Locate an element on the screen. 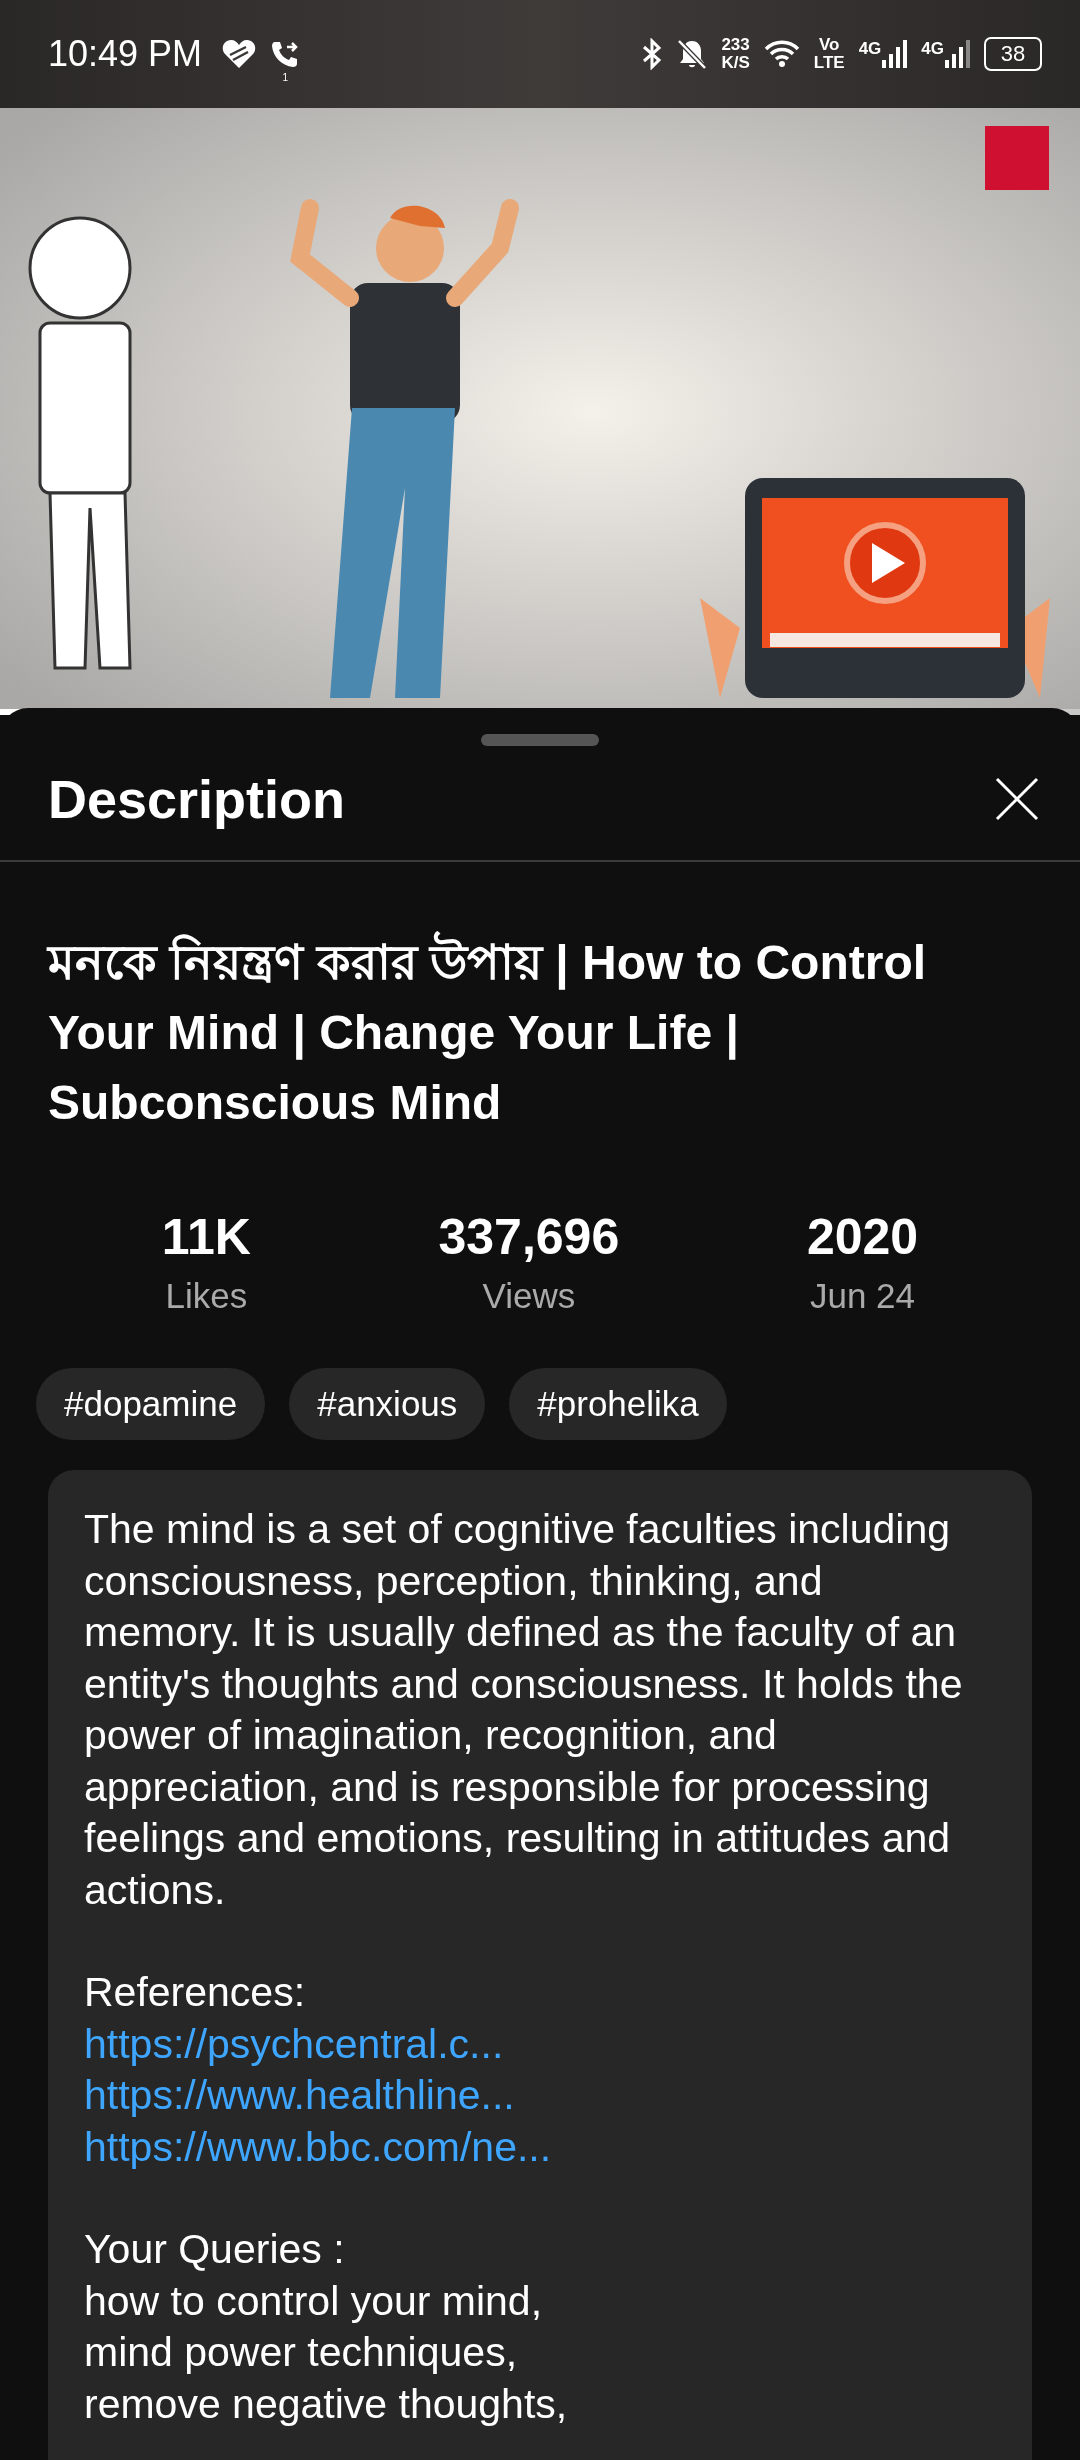 The image size is (1080, 2460). heart-icon is located at coordinates (239, 54).